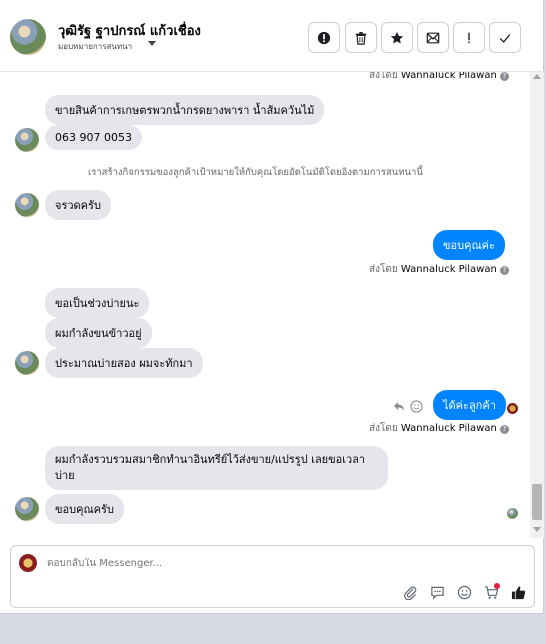 The height and width of the screenshot is (644, 546). What do you see at coordinates (129, 30) in the screenshot?
I see `contact-name: วุฒิรัฐ ฐาปกรณ์ แก้วเชื่อง` at bounding box center [129, 30].